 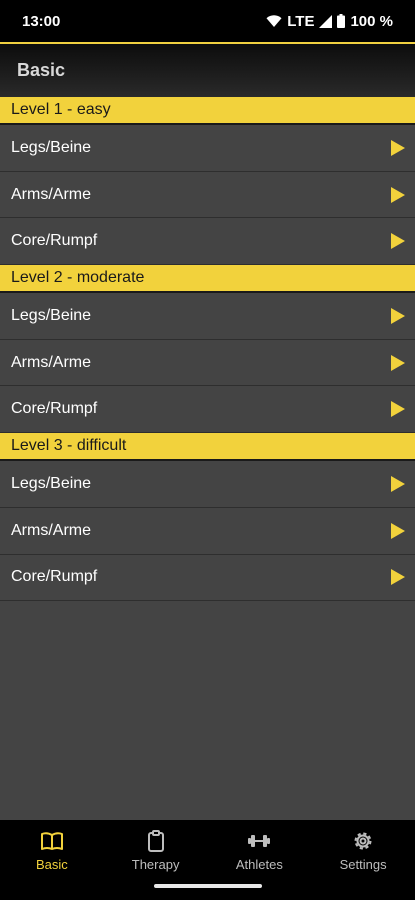 I want to click on clipboard-icon, so click(x=155, y=841).